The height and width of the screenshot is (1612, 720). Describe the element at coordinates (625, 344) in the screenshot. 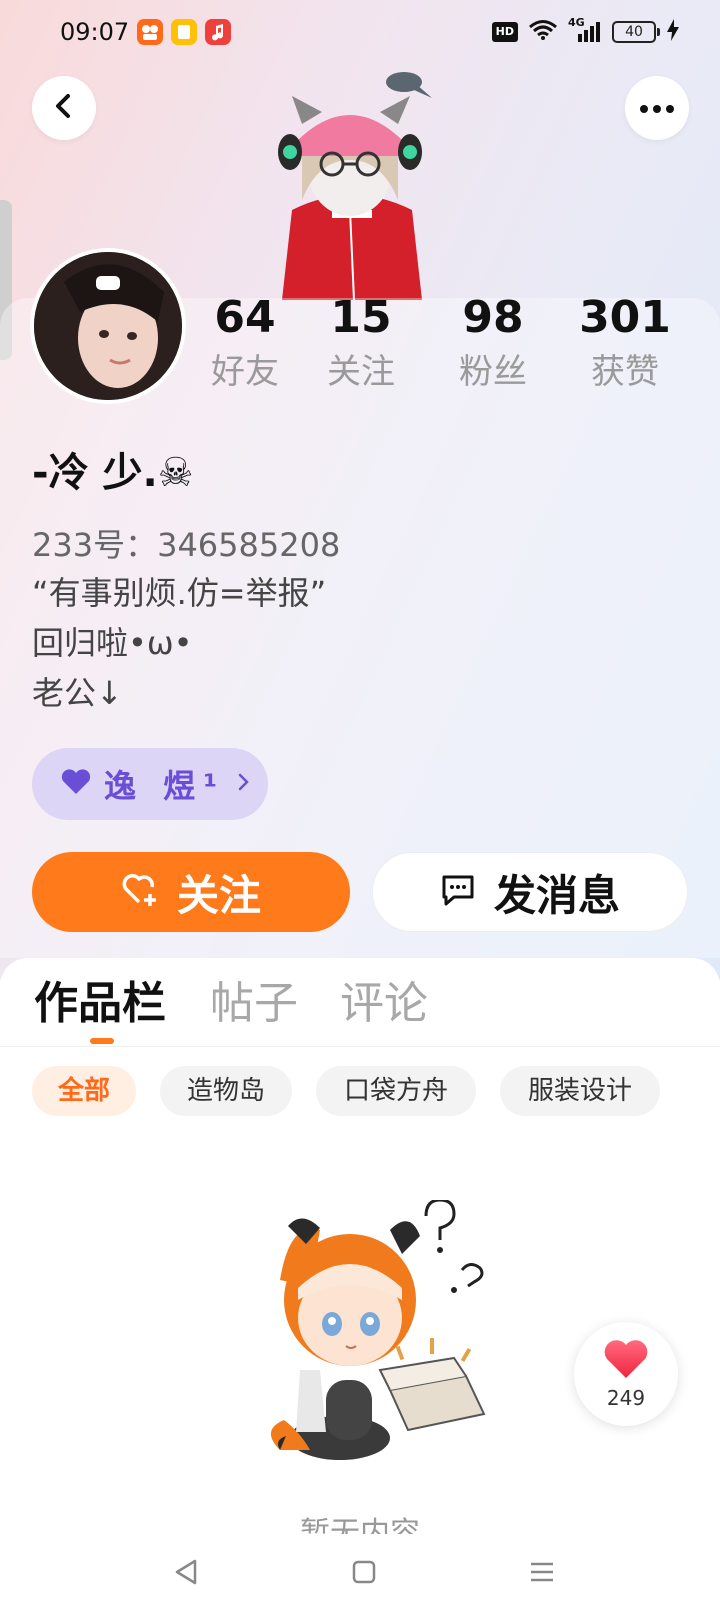

I see `stat-likes: 301 获赞` at that location.